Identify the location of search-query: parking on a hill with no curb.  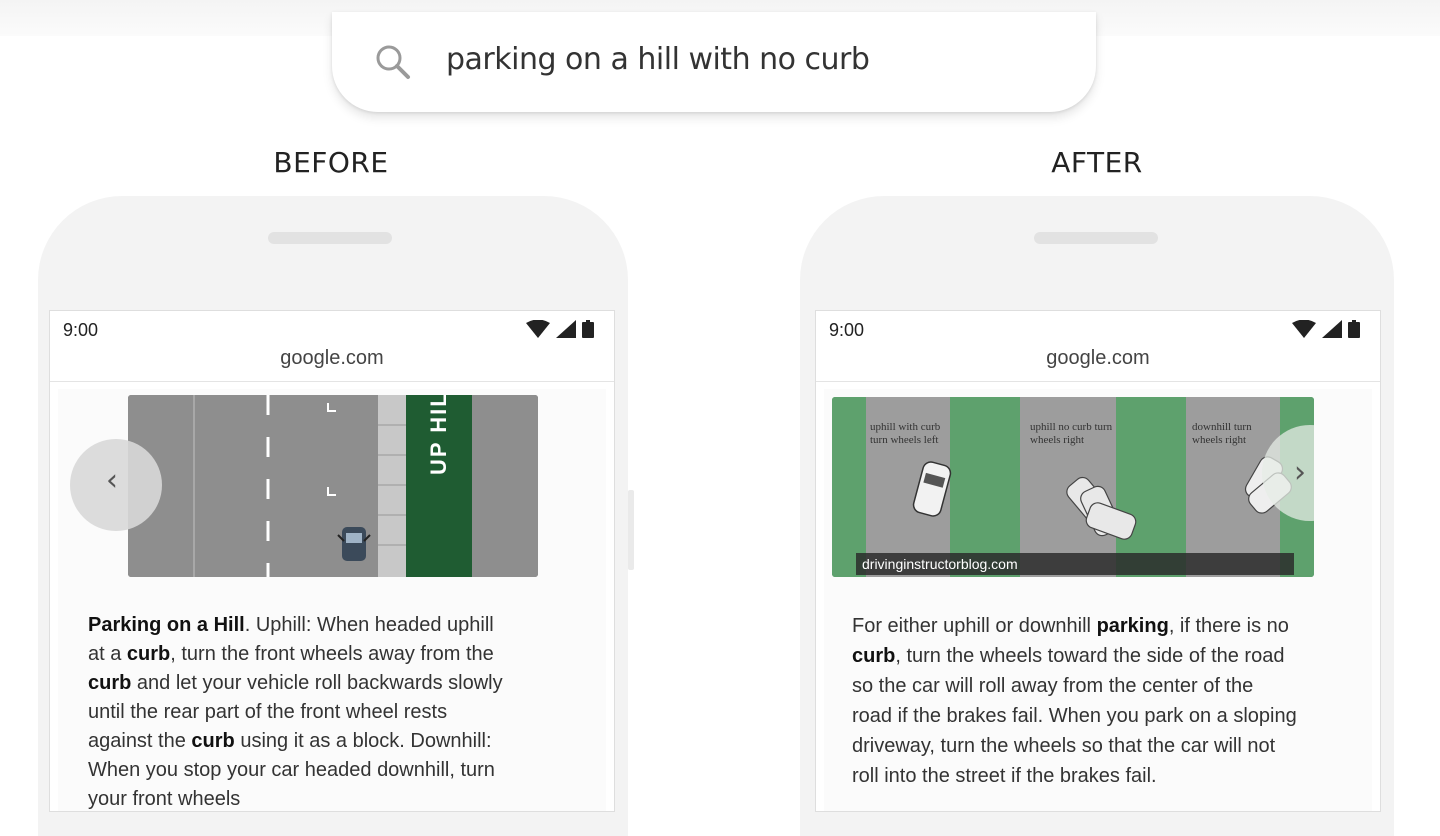
(658, 59).